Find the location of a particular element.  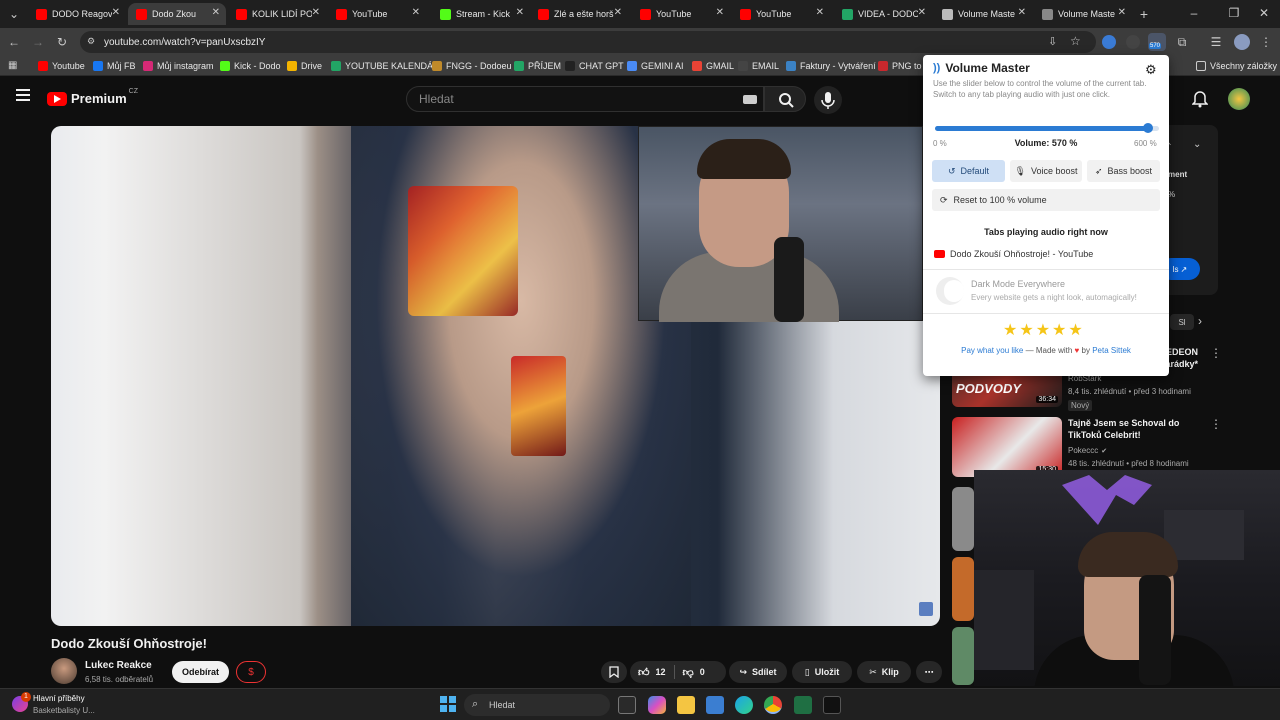

like-button: 👍︎ 12 is located at coordinates (652, 672).